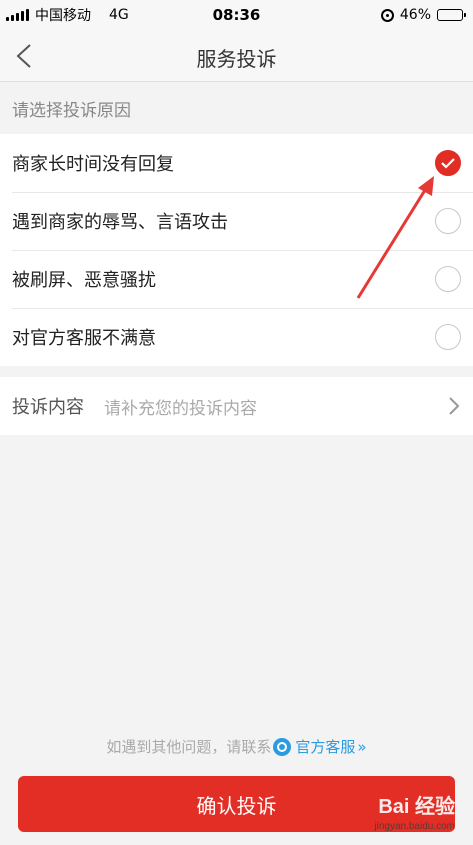  What do you see at coordinates (395, 237) in the screenshot?
I see `annotation-arrow-icon` at bounding box center [395, 237].